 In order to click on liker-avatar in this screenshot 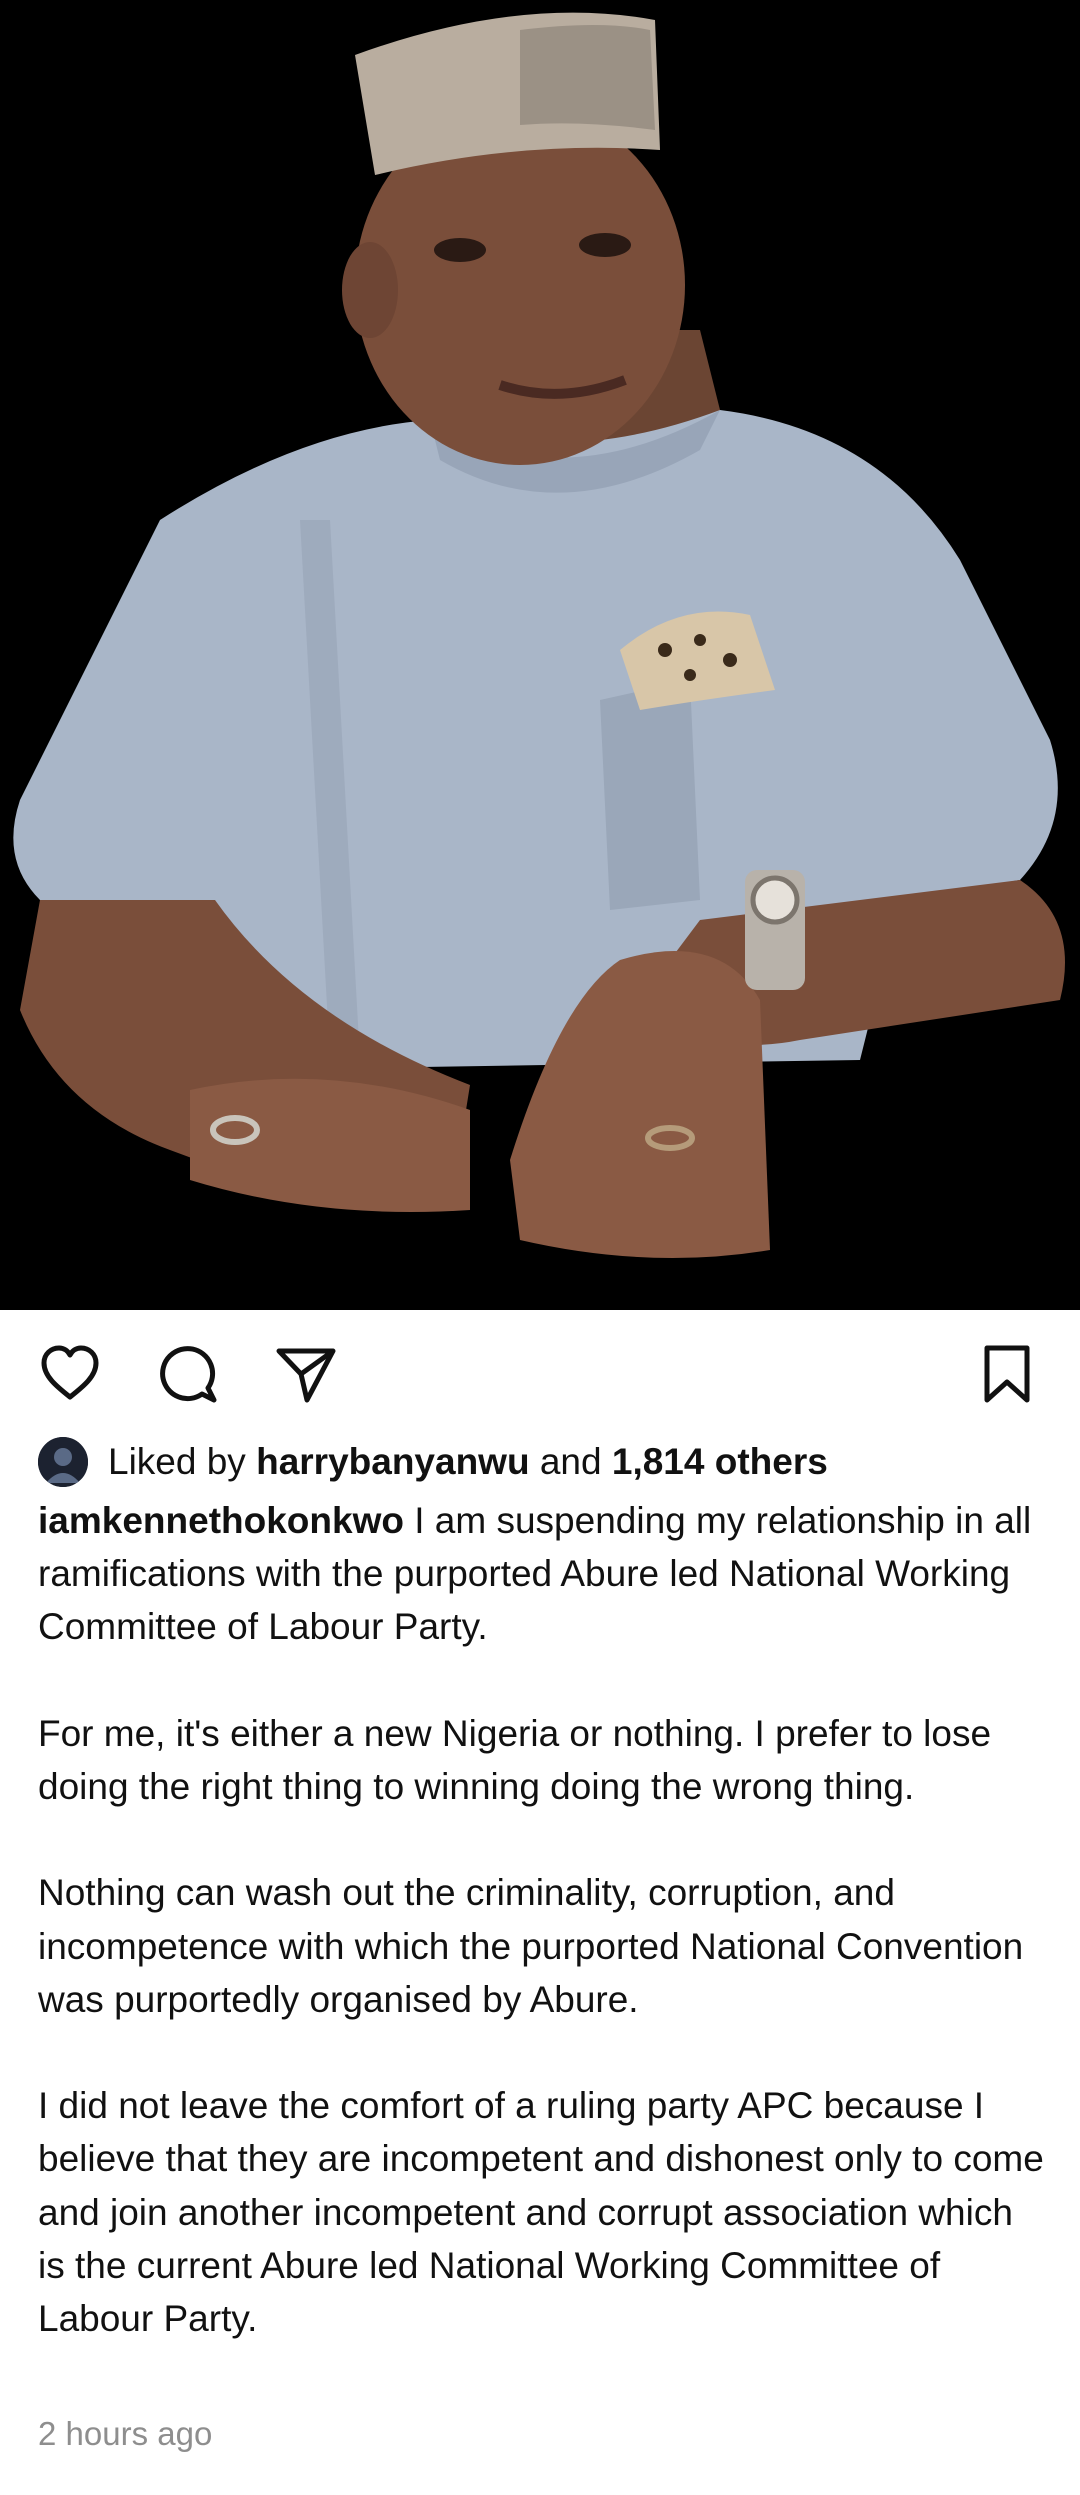, I will do `click(63, 1462)`.